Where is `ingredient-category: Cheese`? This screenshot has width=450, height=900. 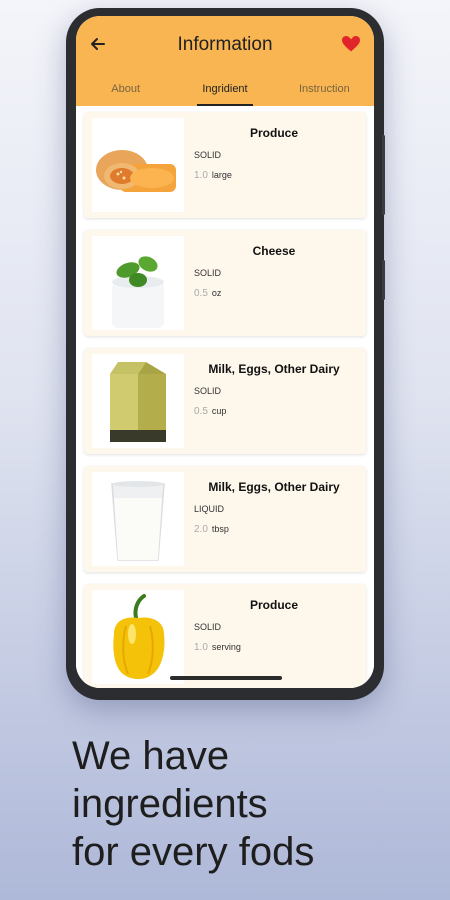
ingredient-category: Cheese is located at coordinates (274, 251).